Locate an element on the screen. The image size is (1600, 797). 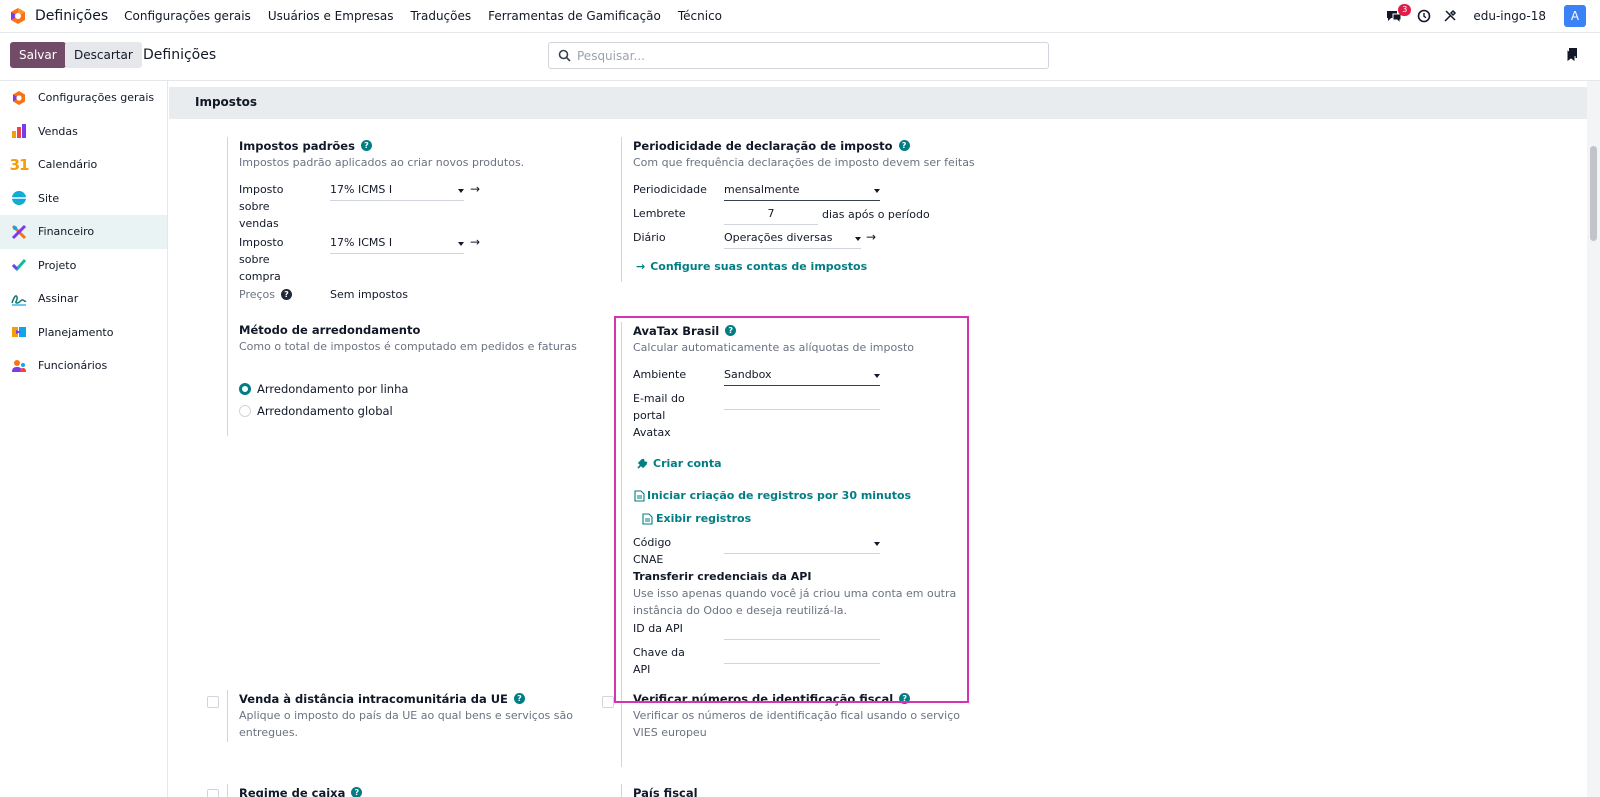
sidebar-item-general-settings: Configurações gerais is located at coordinates (83, 98).